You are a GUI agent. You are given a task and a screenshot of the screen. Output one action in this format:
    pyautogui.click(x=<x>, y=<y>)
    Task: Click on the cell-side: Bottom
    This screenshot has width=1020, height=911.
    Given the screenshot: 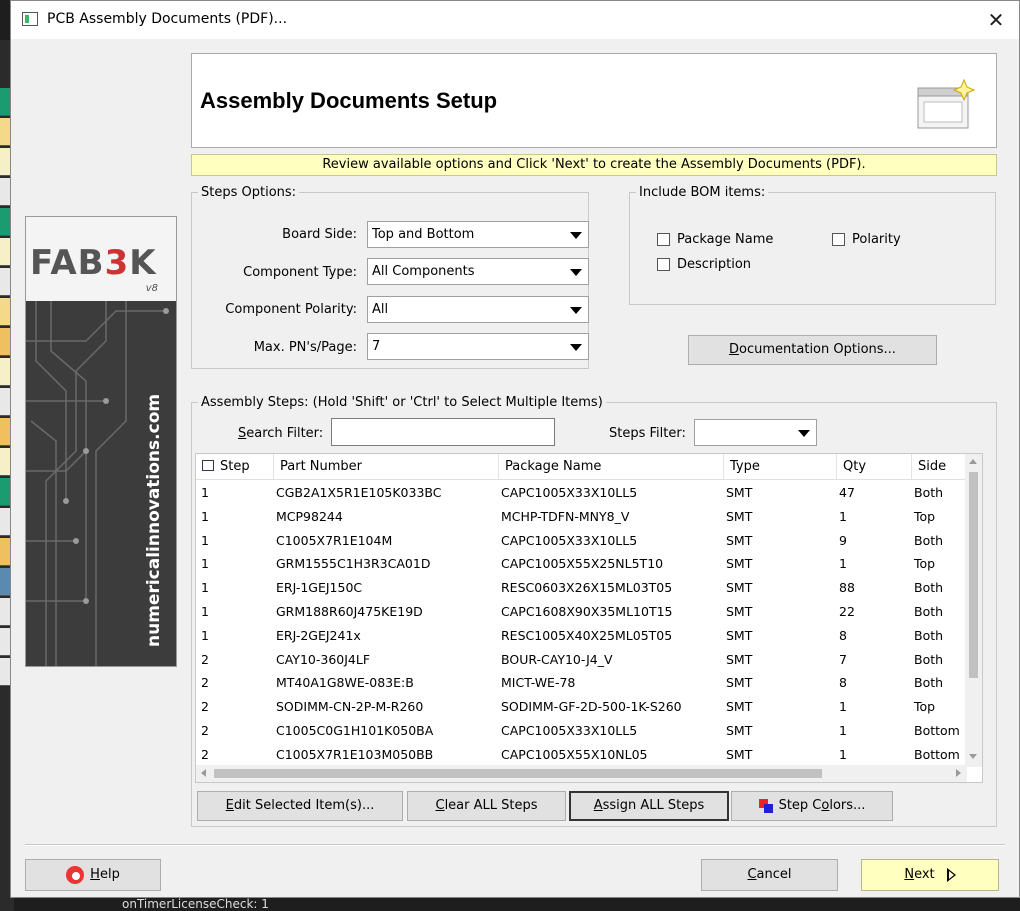 What is the action you would take?
    pyautogui.click(x=937, y=730)
    